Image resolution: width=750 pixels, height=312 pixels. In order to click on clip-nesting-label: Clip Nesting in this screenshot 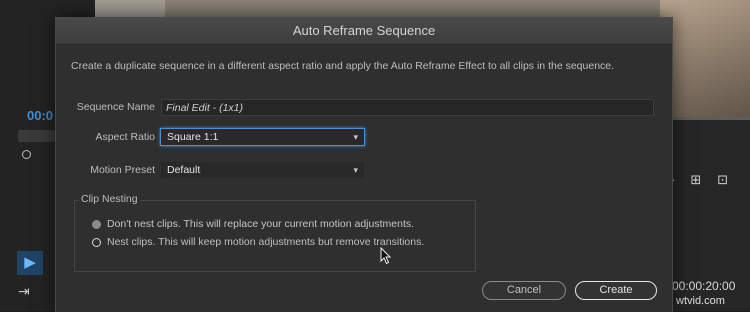, I will do `click(109, 199)`.